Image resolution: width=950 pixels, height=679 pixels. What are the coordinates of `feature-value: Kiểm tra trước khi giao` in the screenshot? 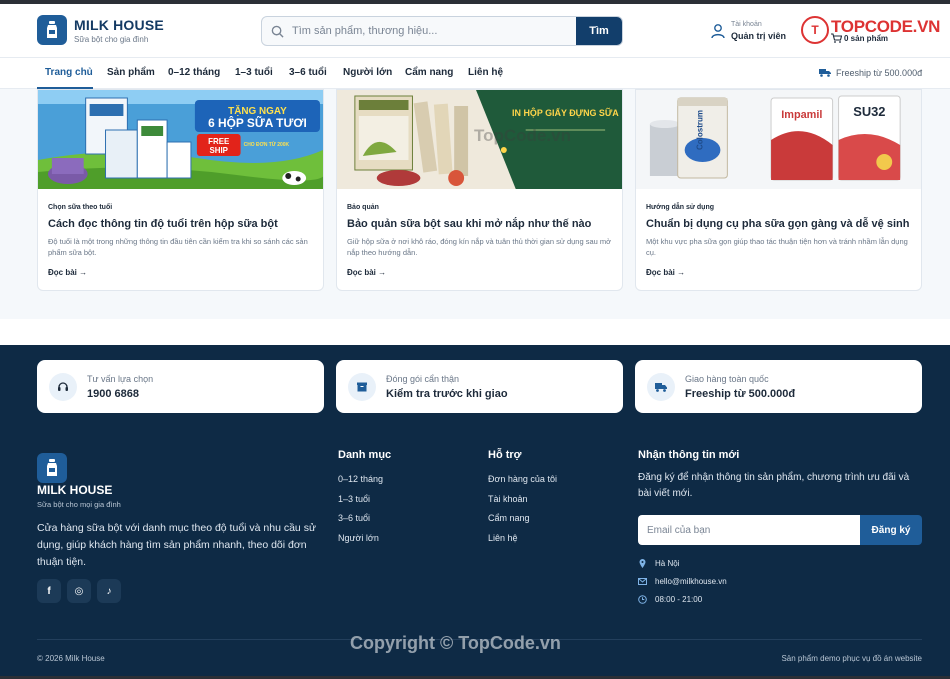 It's located at (447, 394).